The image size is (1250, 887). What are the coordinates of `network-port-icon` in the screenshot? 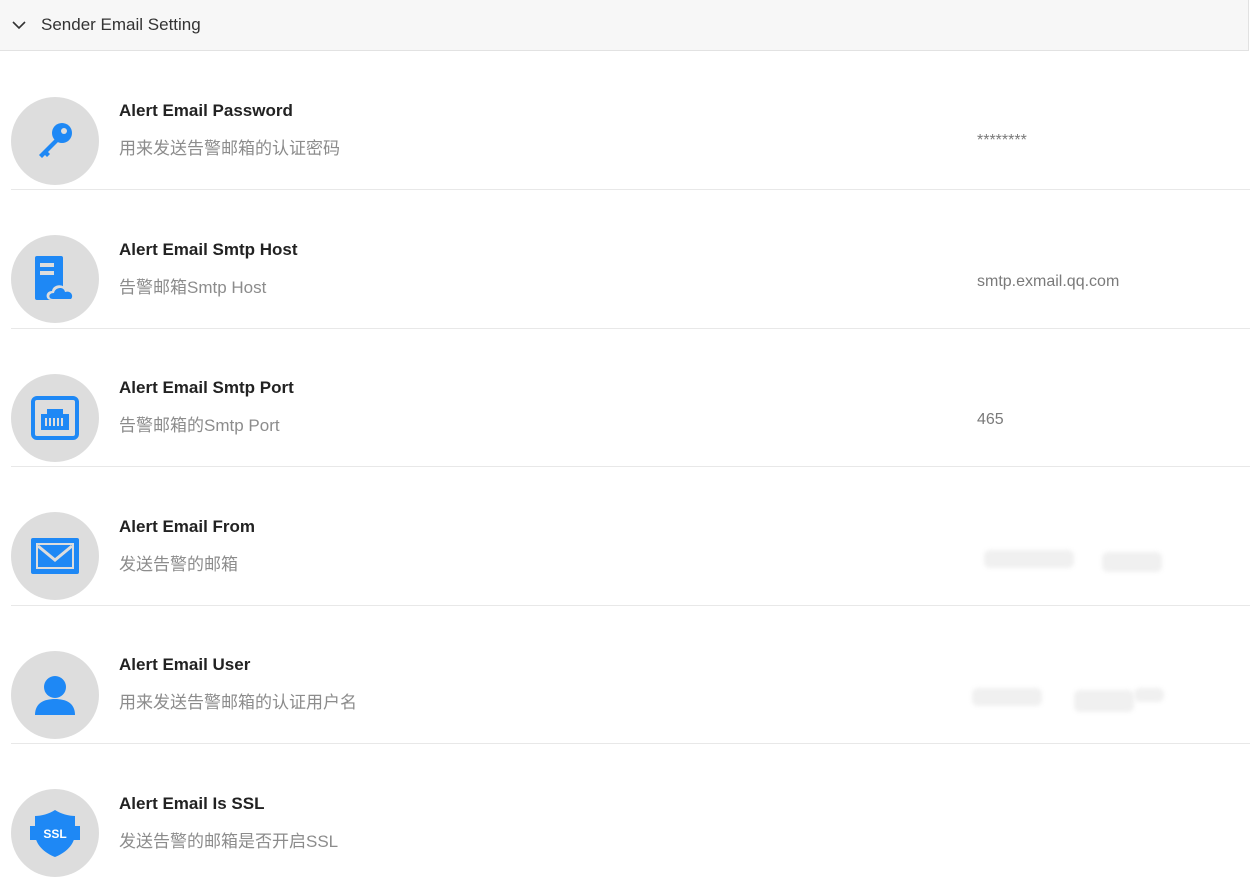 It's located at (55, 418).